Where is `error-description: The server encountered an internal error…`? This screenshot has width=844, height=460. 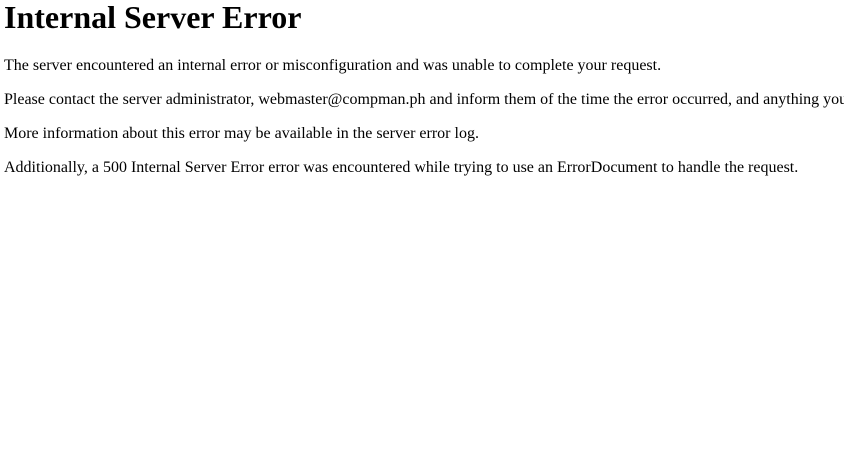 error-description: The server encountered an internal error… is located at coordinates (333, 65).